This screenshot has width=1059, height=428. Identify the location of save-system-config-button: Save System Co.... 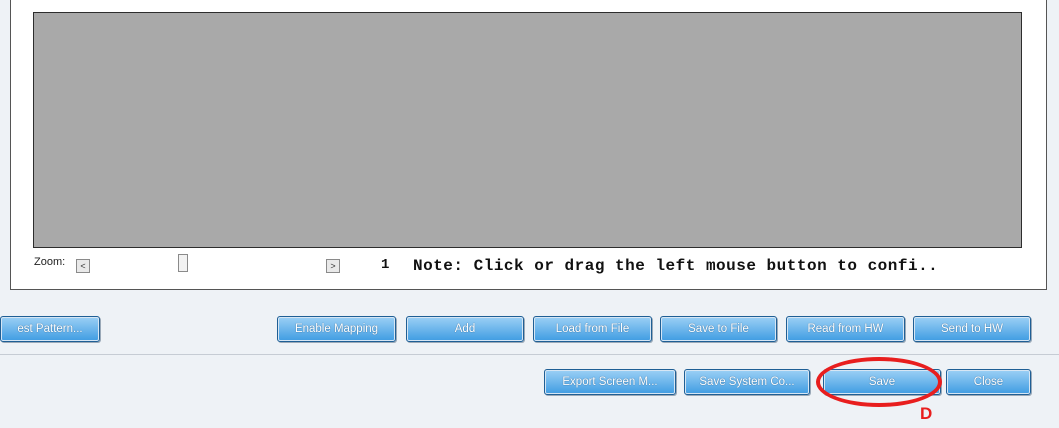
(747, 382).